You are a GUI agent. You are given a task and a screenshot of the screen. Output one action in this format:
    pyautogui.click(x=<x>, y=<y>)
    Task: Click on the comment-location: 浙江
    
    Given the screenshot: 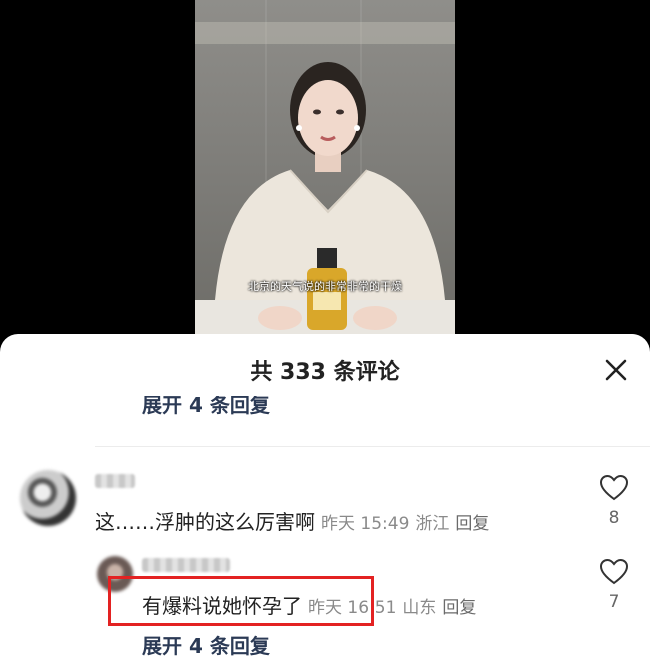 What is the action you would take?
    pyautogui.click(x=432, y=524)
    